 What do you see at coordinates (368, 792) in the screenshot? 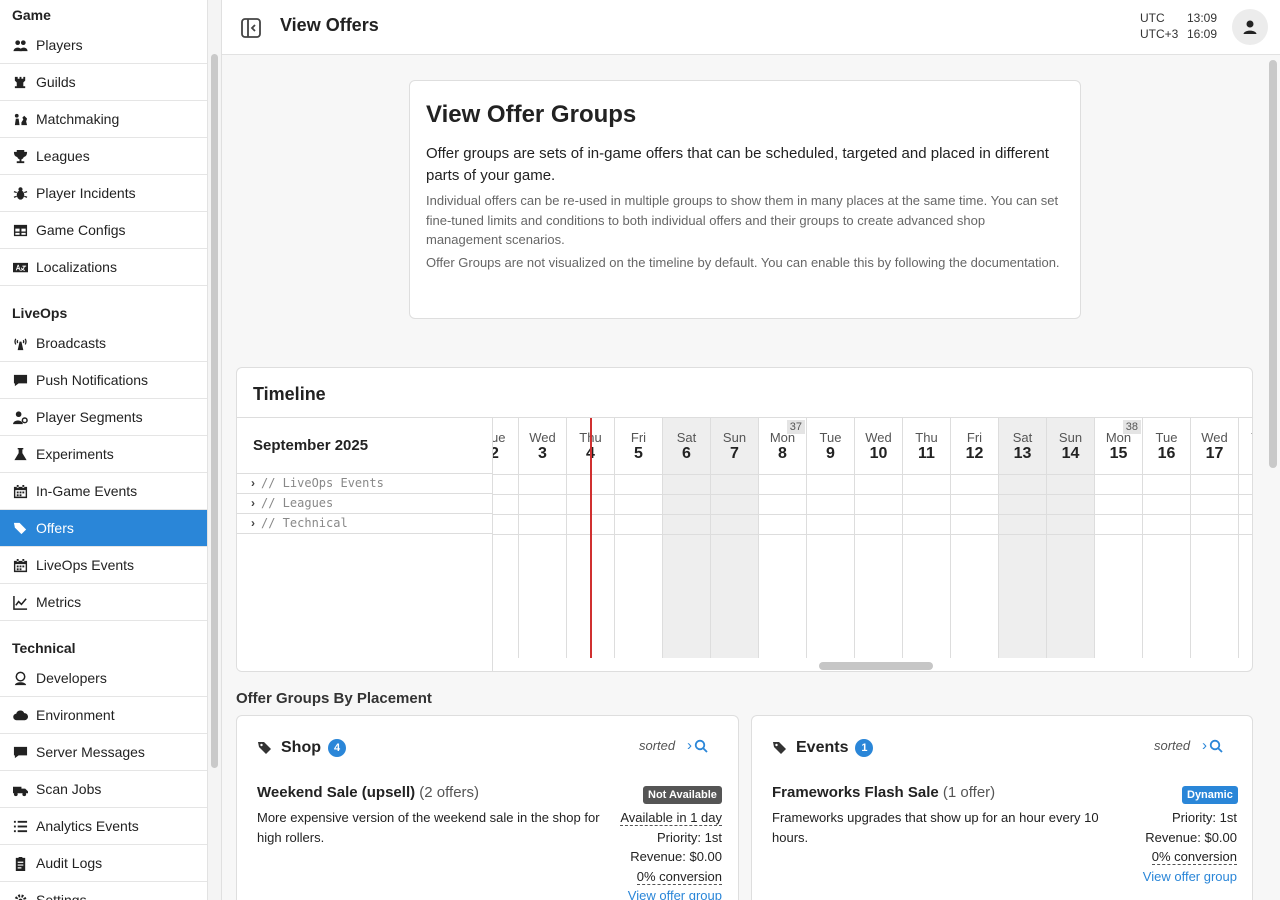
I see `offer-group-title: Weekend Sale (upsell) (2 offers)` at bounding box center [368, 792].